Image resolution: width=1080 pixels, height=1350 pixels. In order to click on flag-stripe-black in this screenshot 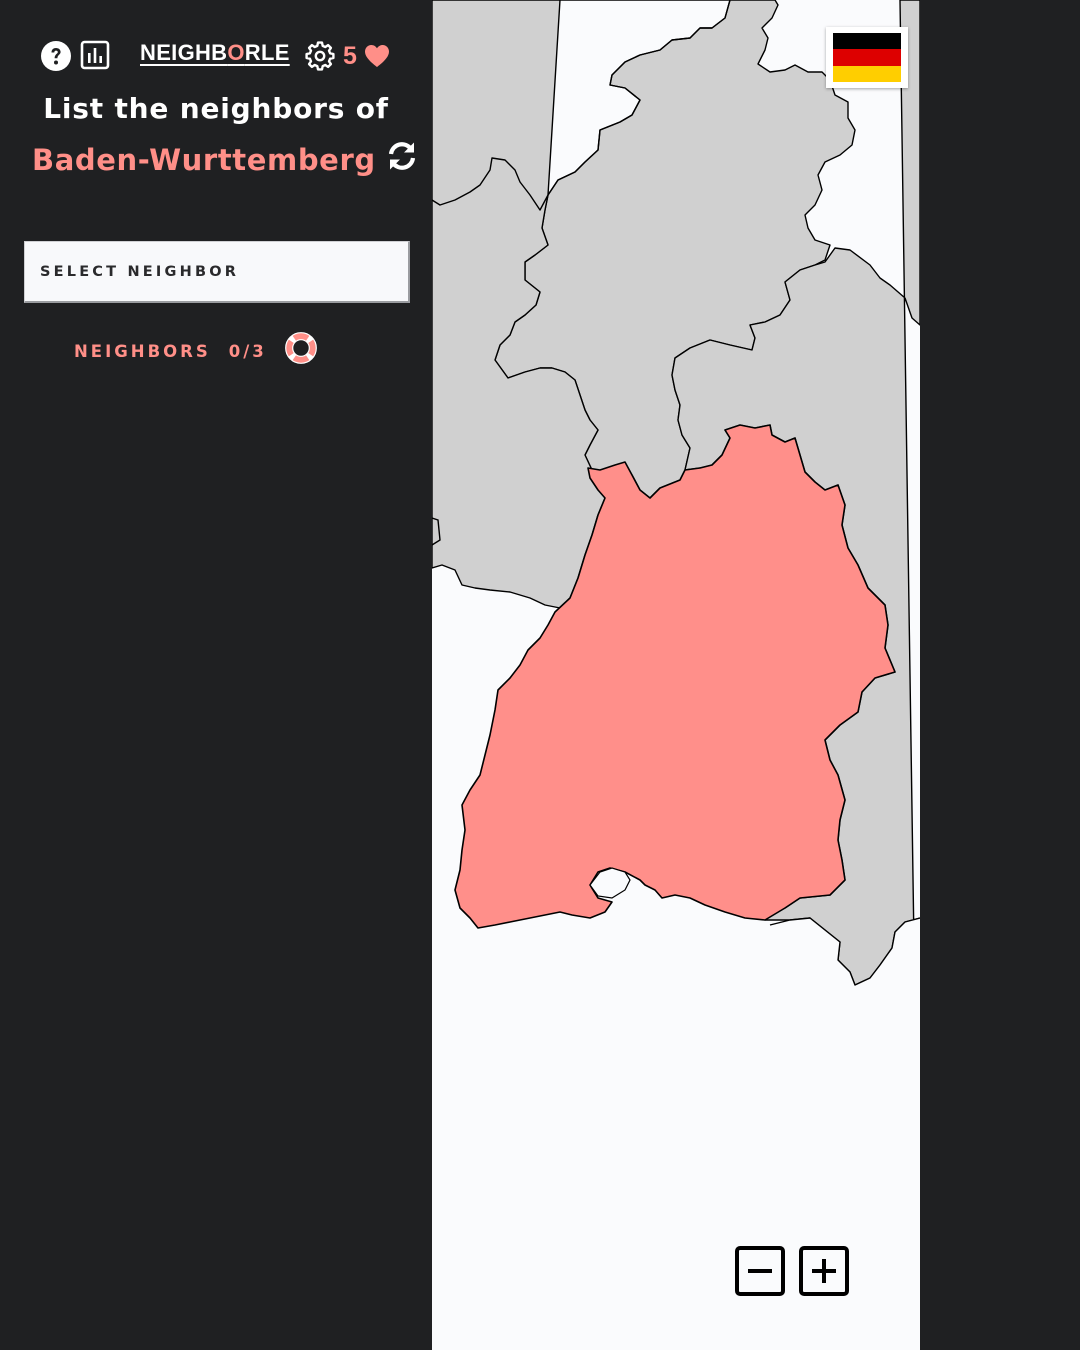, I will do `click(867, 41)`.